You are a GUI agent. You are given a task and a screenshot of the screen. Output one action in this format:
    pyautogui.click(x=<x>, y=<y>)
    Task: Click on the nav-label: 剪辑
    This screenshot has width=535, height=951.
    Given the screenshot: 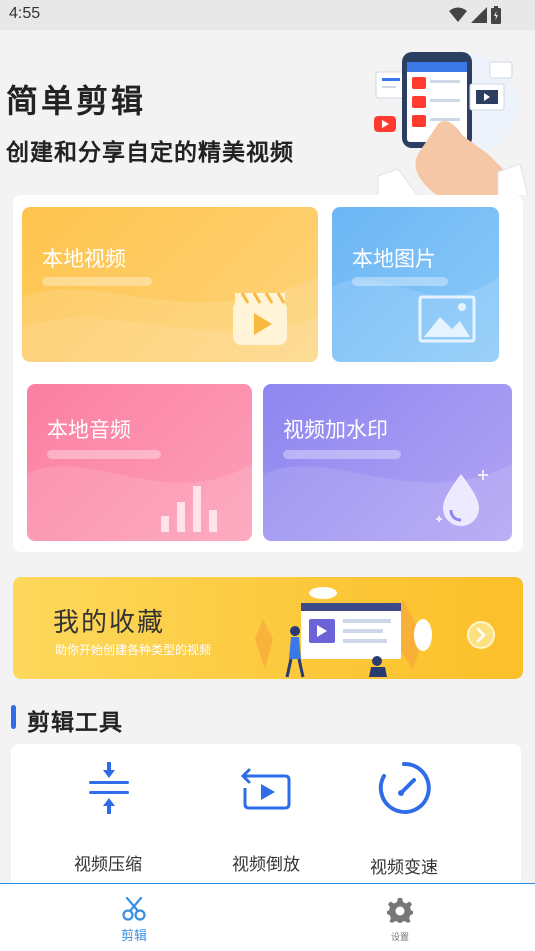 What is the action you would take?
    pyautogui.click(x=133, y=936)
    